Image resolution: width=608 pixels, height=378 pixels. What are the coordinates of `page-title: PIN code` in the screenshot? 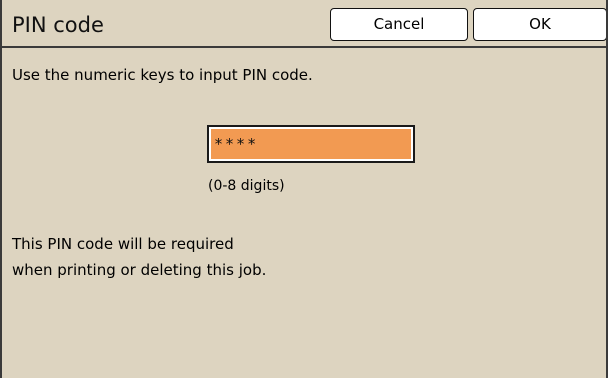 It's located at (58, 25).